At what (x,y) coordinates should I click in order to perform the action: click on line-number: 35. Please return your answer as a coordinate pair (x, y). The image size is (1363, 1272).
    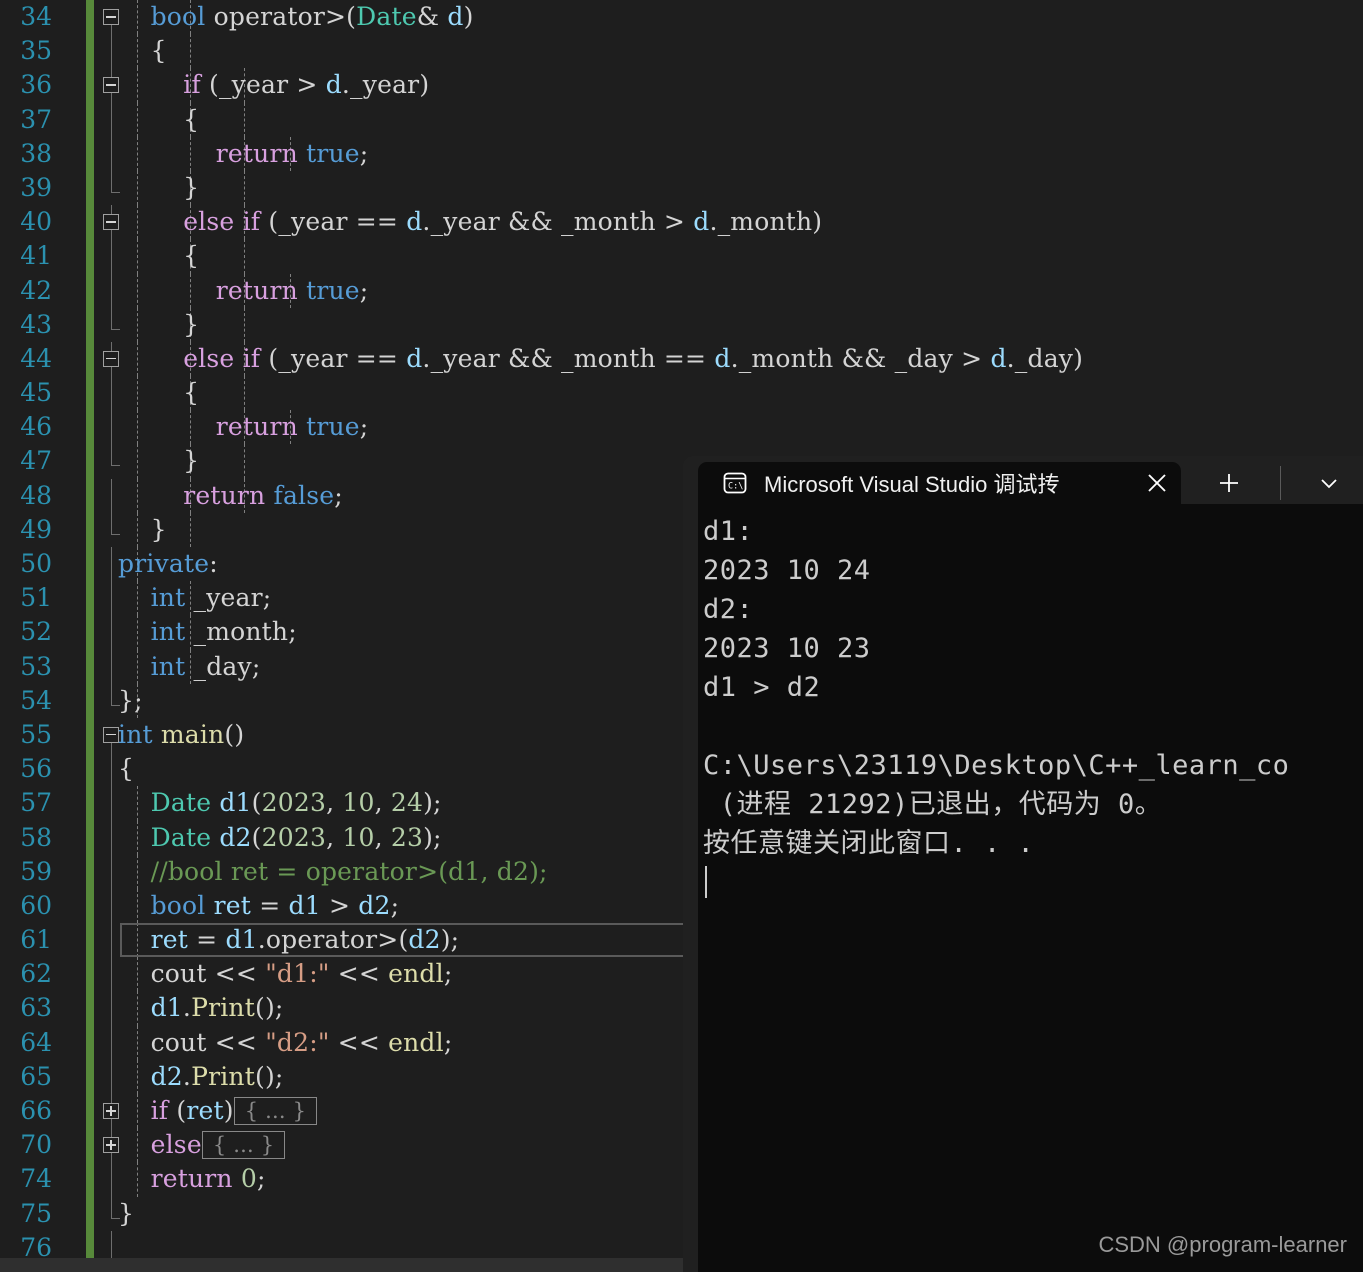
    Looking at the image, I should click on (36, 51).